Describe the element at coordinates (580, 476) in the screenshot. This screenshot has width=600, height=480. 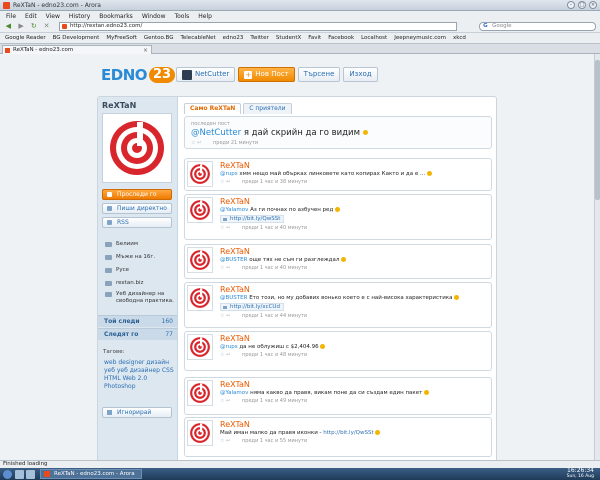
I see `clock-date: Sun, 16 Aug` at that location.